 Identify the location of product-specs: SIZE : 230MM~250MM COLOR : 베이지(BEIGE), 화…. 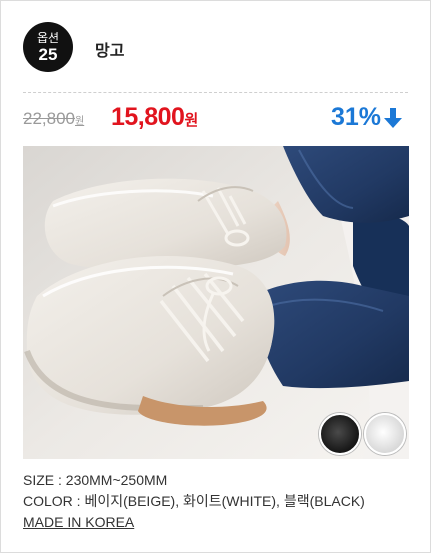
(194, 501).